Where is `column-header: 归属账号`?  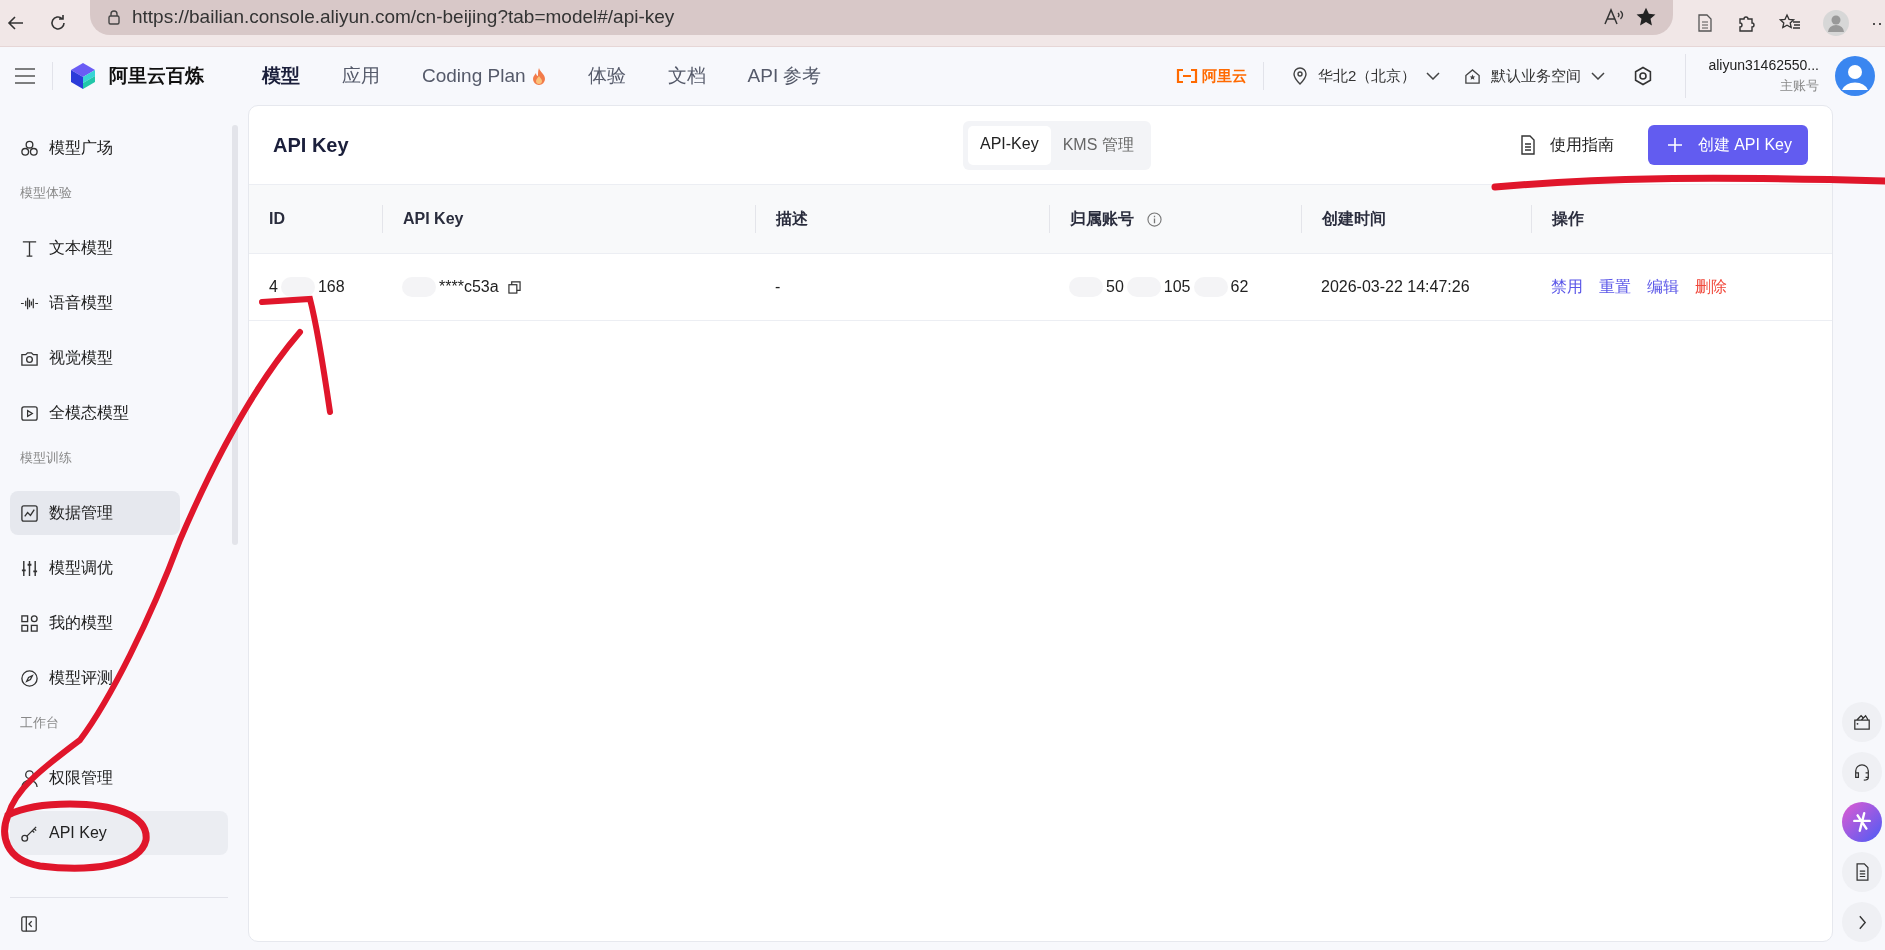
column-header: 归属账号 is located at coordinates (1175, 219).